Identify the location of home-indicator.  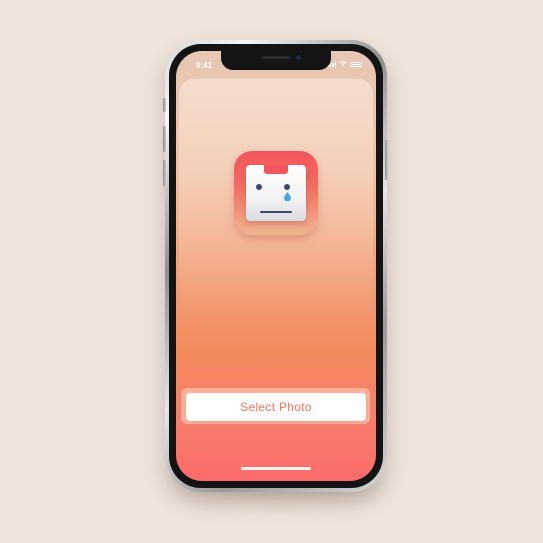
(276, 468).